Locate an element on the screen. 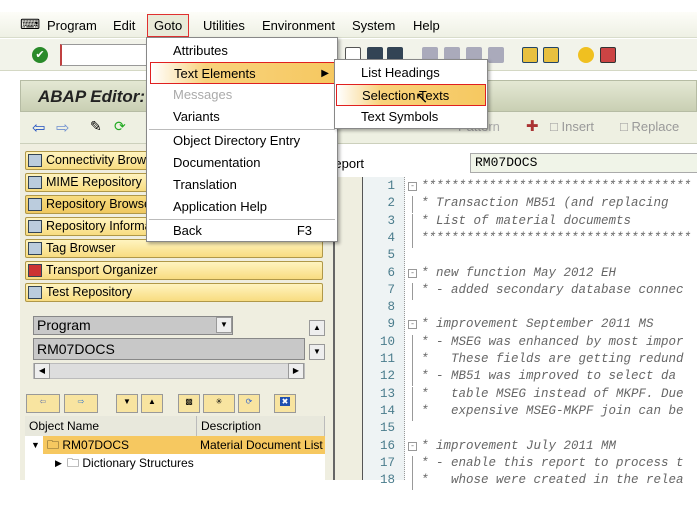 The height and width of the screenshot is (530, 697). hierarchy-icon: ▩ is located at coordinates (189, 403).